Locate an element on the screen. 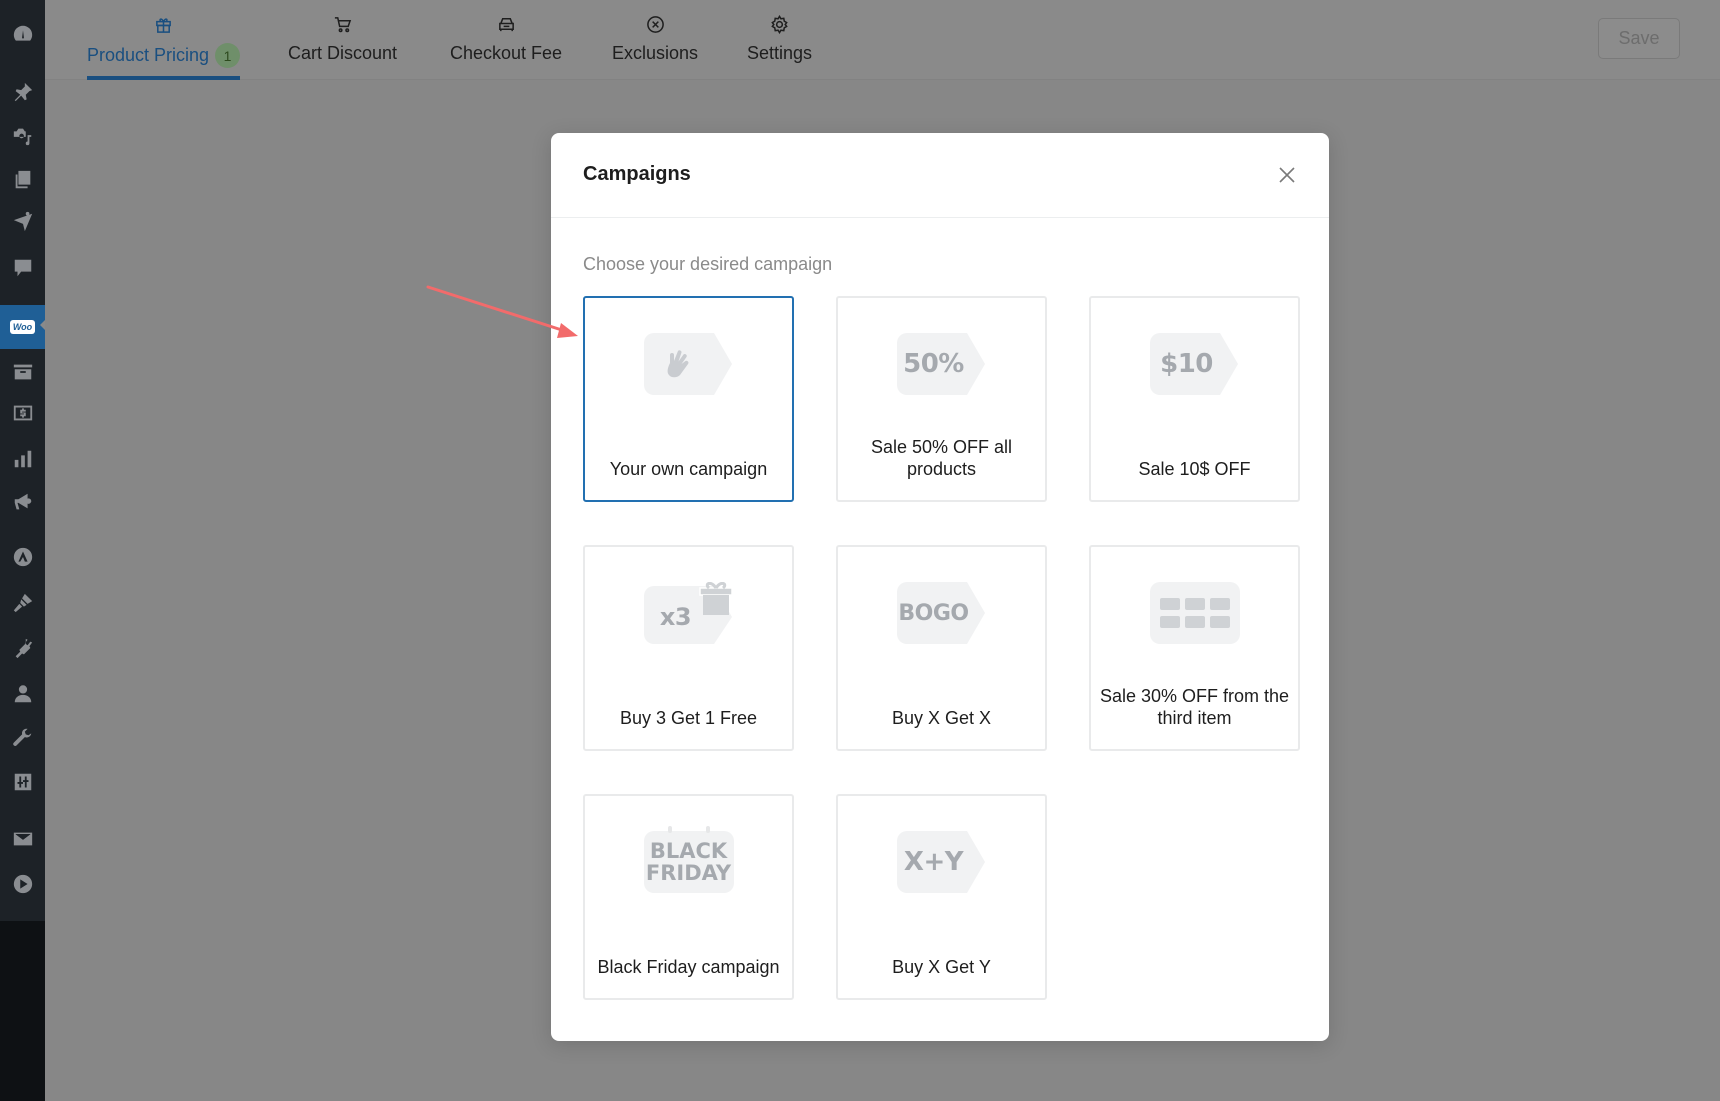  sidebar-item-analytics is located at coordinates (22, 459).